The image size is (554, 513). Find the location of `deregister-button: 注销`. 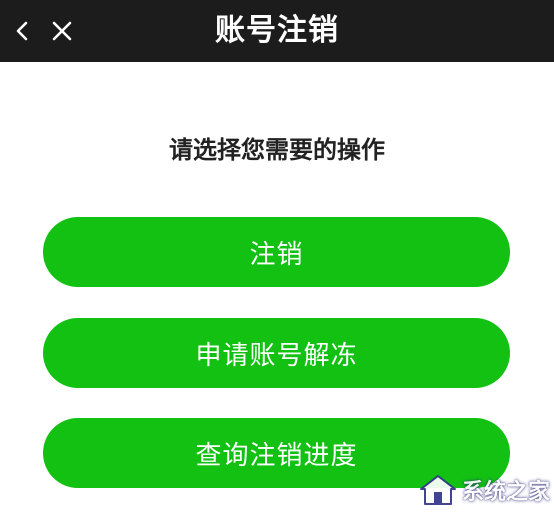

deregister-button: 注销 is located at coordinates (276, 252).